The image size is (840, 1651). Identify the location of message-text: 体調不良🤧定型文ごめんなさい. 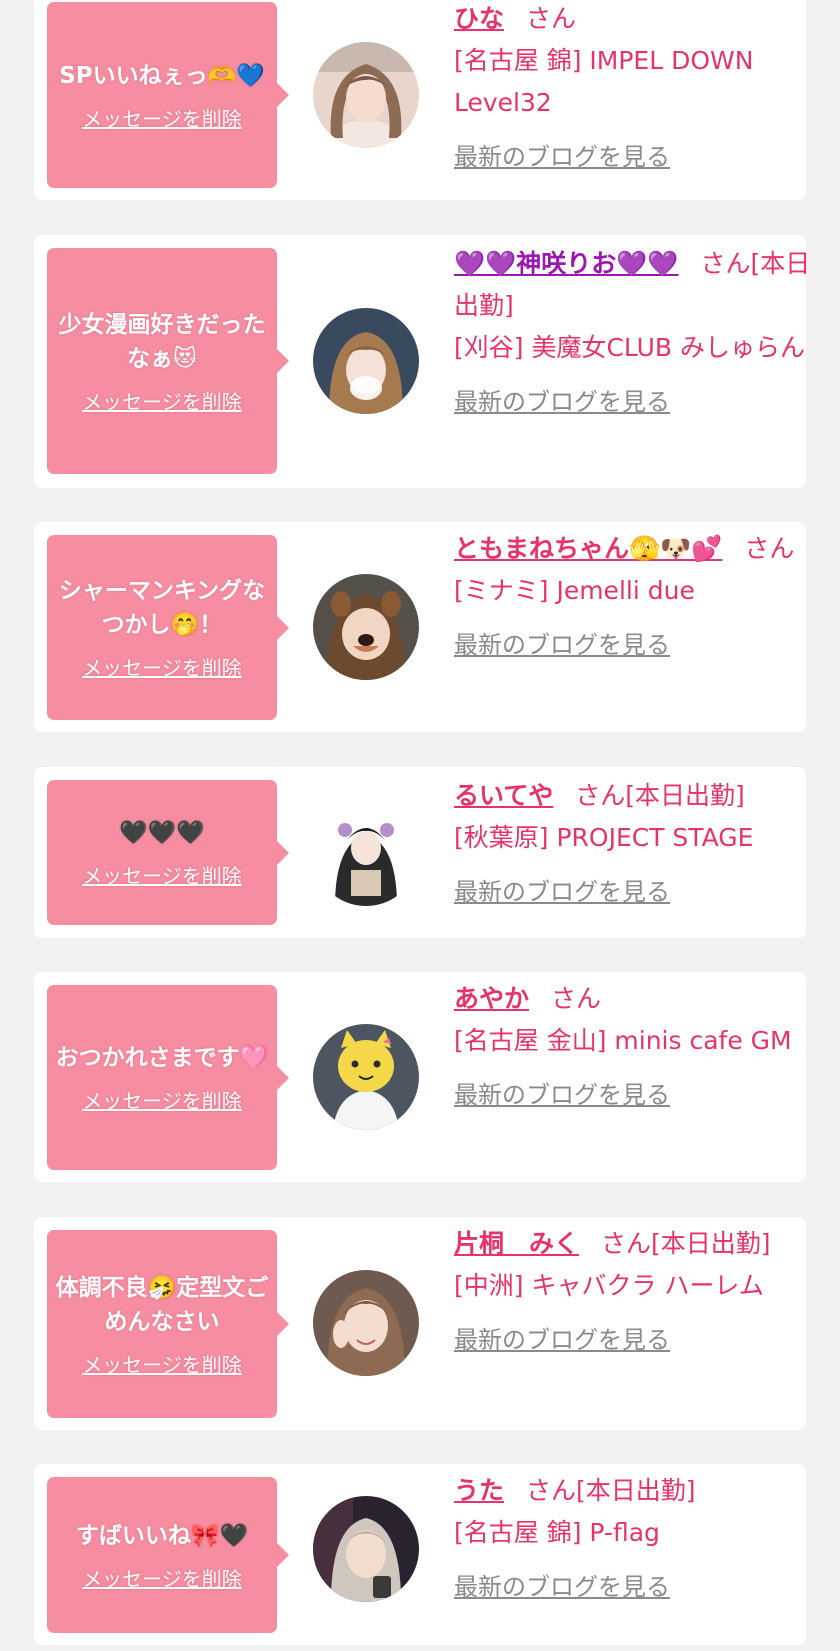
(162, 1304).